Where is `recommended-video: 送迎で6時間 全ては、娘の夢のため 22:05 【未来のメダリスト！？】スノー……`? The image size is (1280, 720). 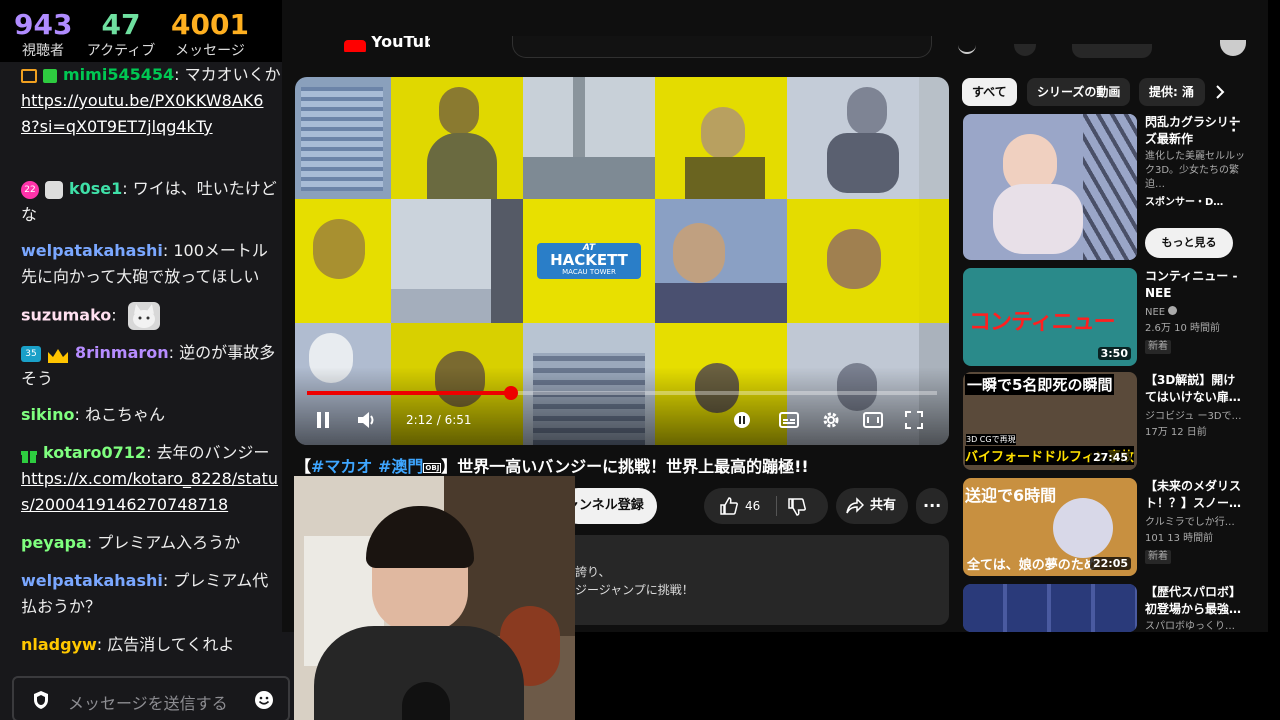 recommended-video: 送迎で6時間 全ては、娘の夢のため 22:05 【未来のメダリスト！？】スノー…… is located at coordinates (1103, 527).